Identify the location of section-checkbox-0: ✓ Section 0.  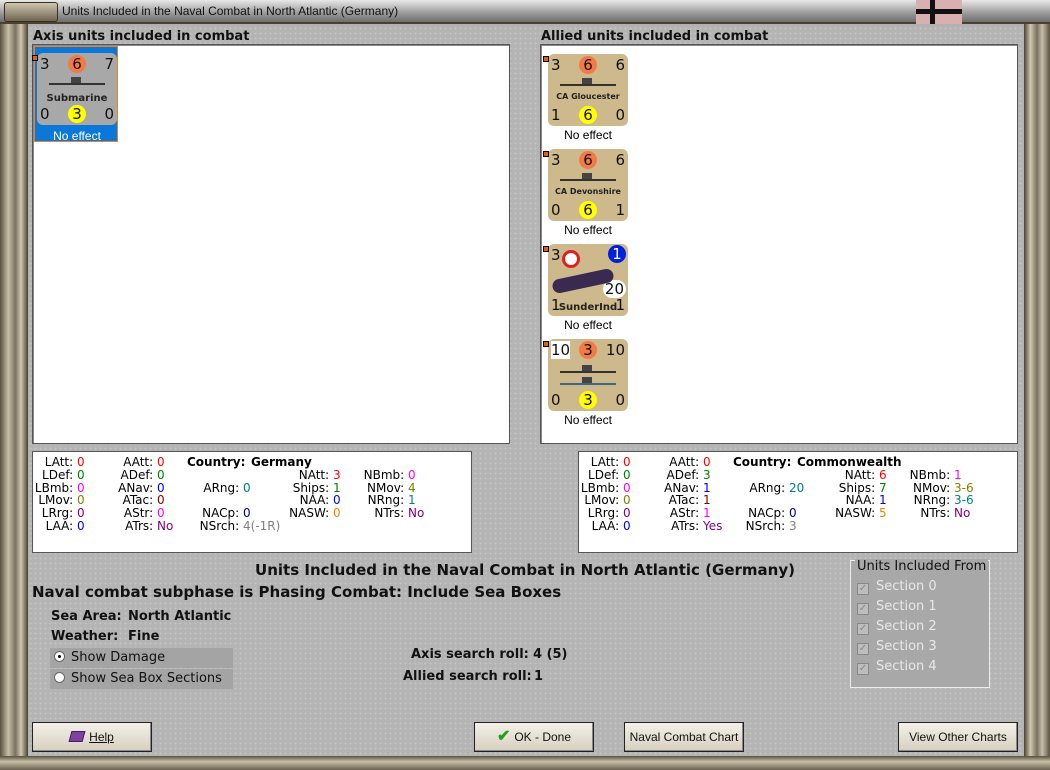
(897, 587).